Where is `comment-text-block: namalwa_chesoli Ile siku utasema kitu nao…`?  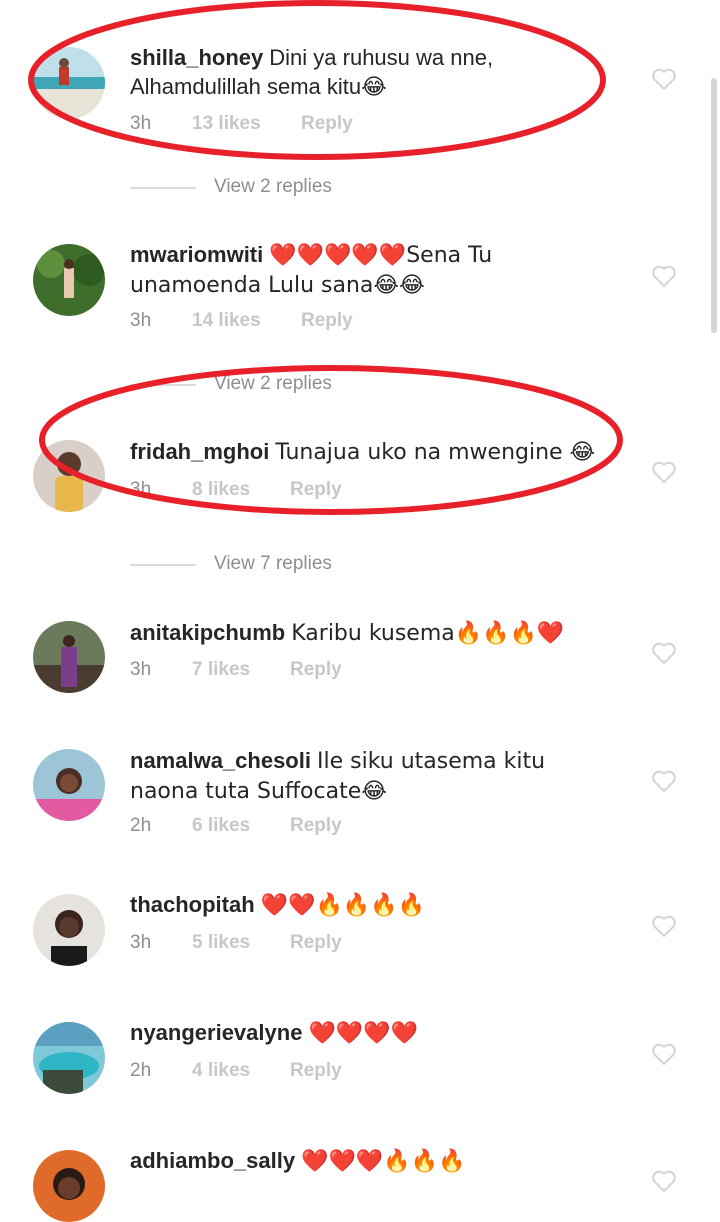 comment-text-block: namalwa_chesoli Ile siku utasema kitu nao… is located at coordinates (375, 776).